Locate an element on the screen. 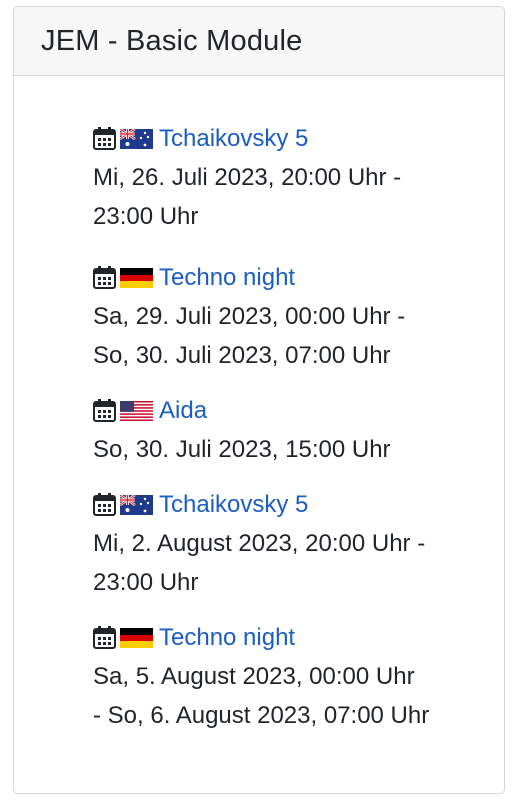 This screenshot has width=512, height=800. event-date-line: - So, 6. August 2023, 07:00 Uhr is located at coordinates (261, 715).